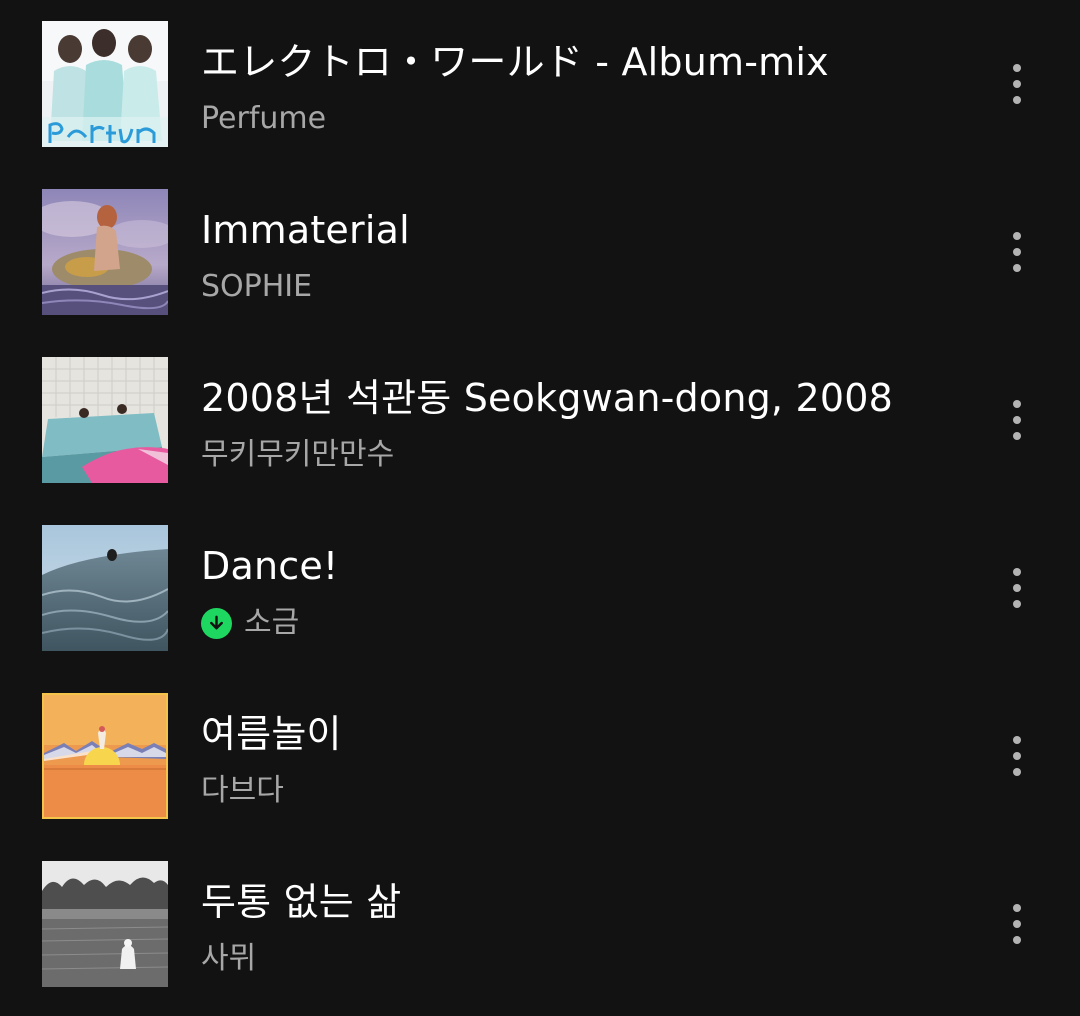  I want to click on track-artist: SOPHIE, so click(257, 286).